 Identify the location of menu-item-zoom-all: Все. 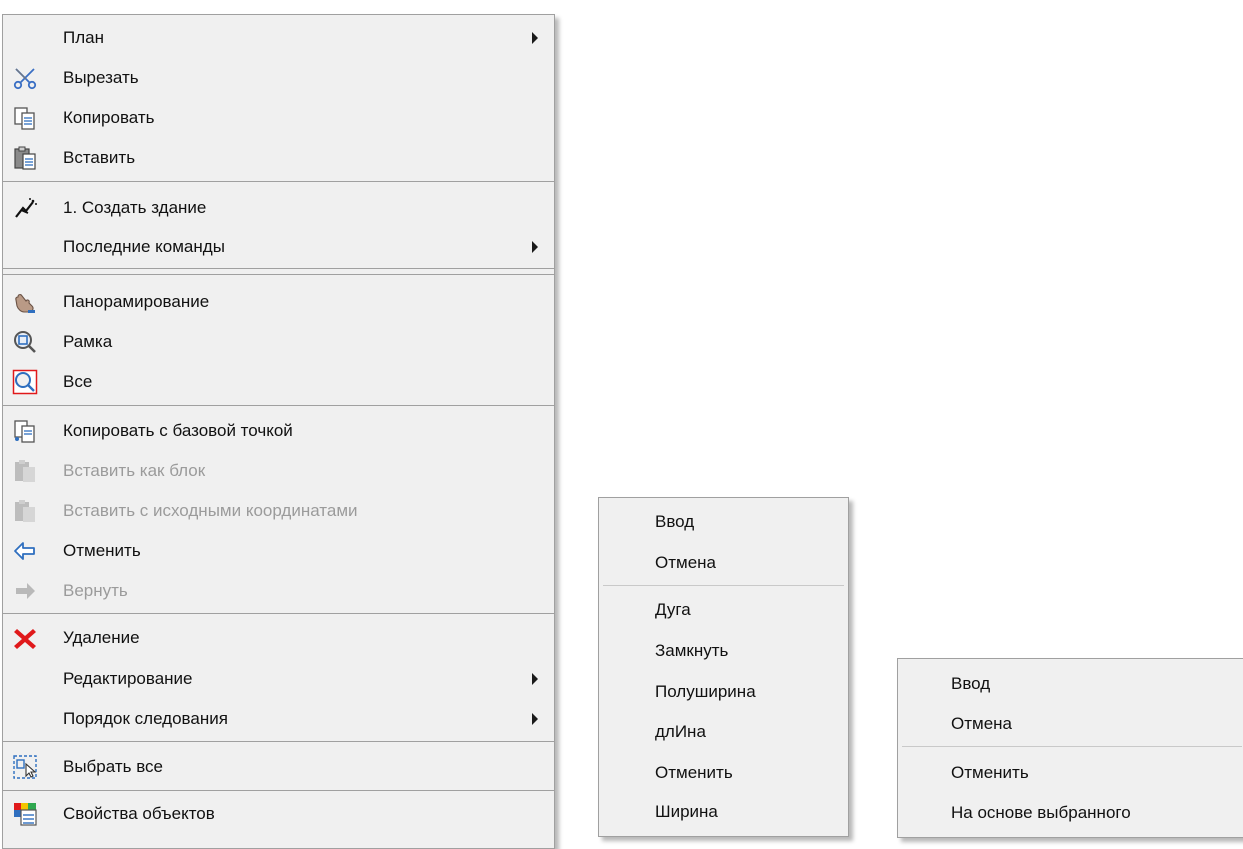
(278, 382).